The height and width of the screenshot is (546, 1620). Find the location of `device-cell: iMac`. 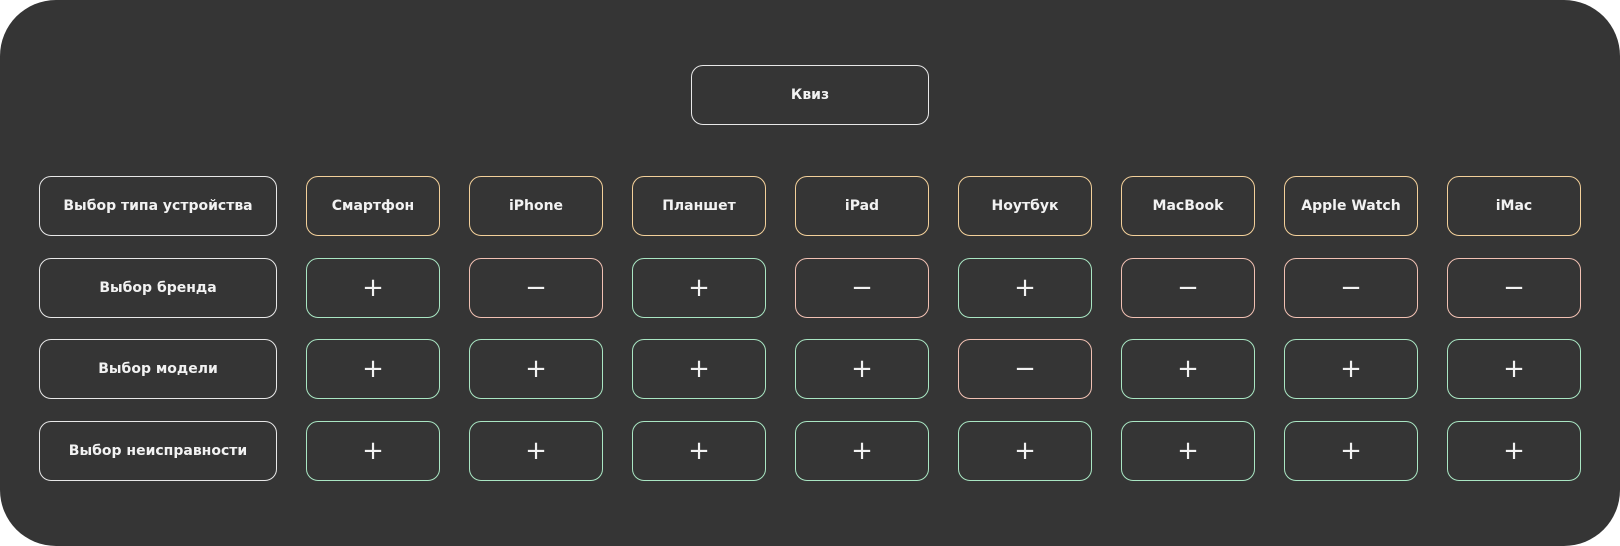

device-cell: iMac is located at coordinates (1514, 206).